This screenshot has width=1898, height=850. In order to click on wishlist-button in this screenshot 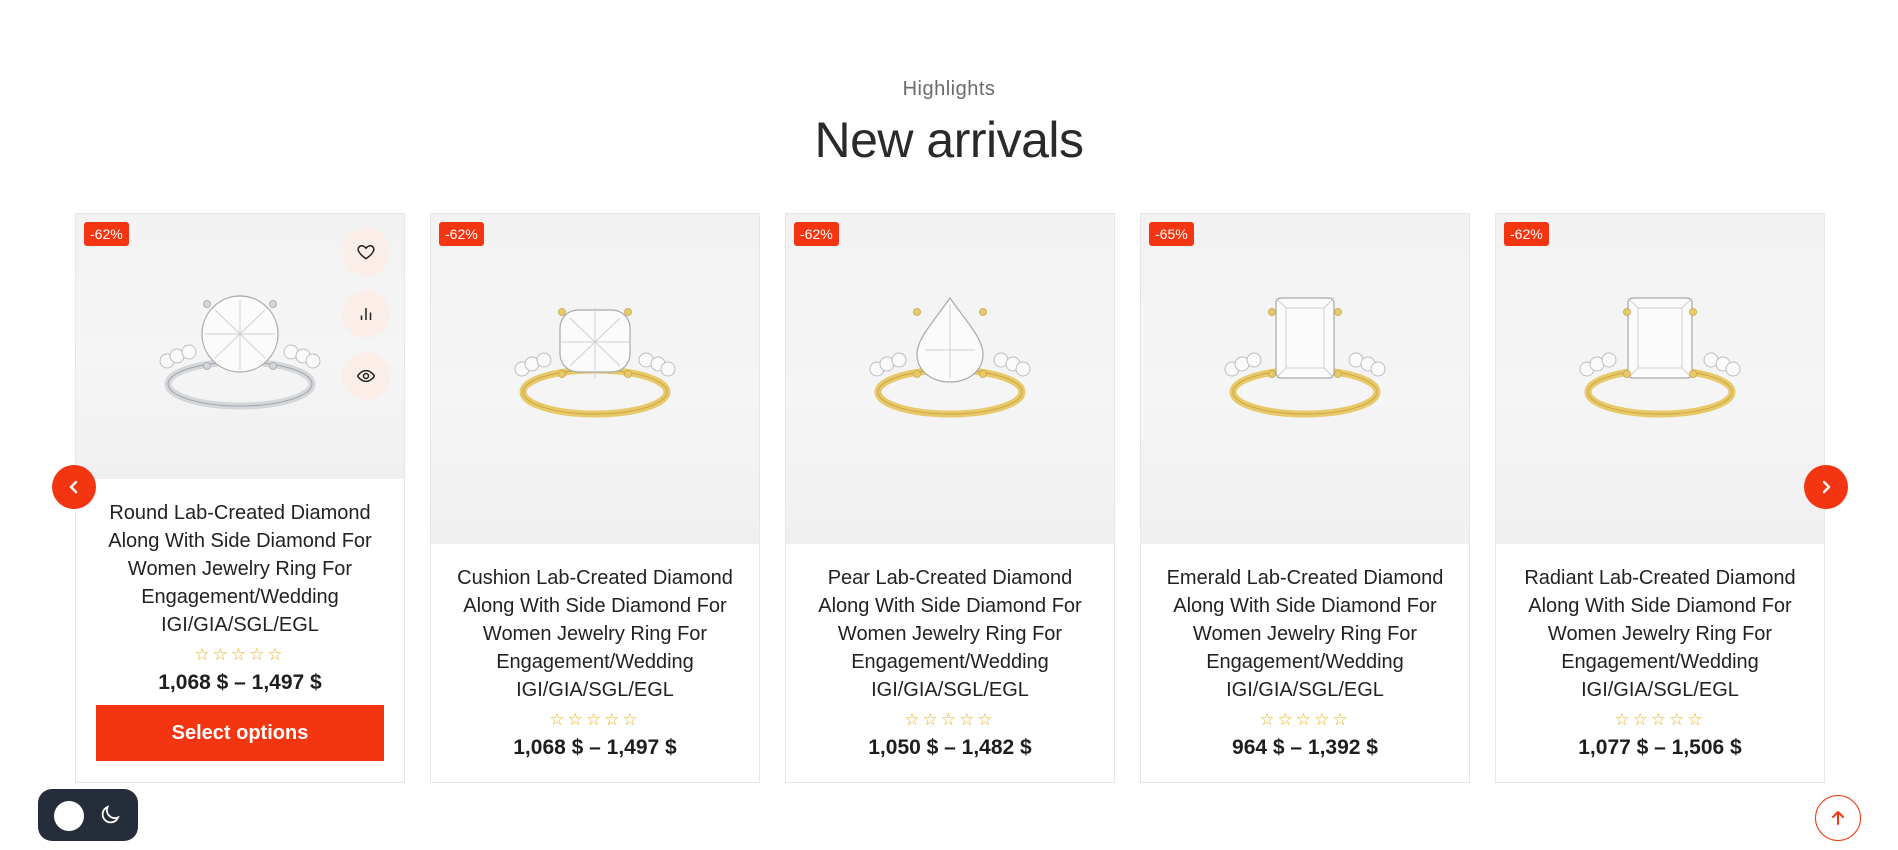, I will do `click(366, 252)`.